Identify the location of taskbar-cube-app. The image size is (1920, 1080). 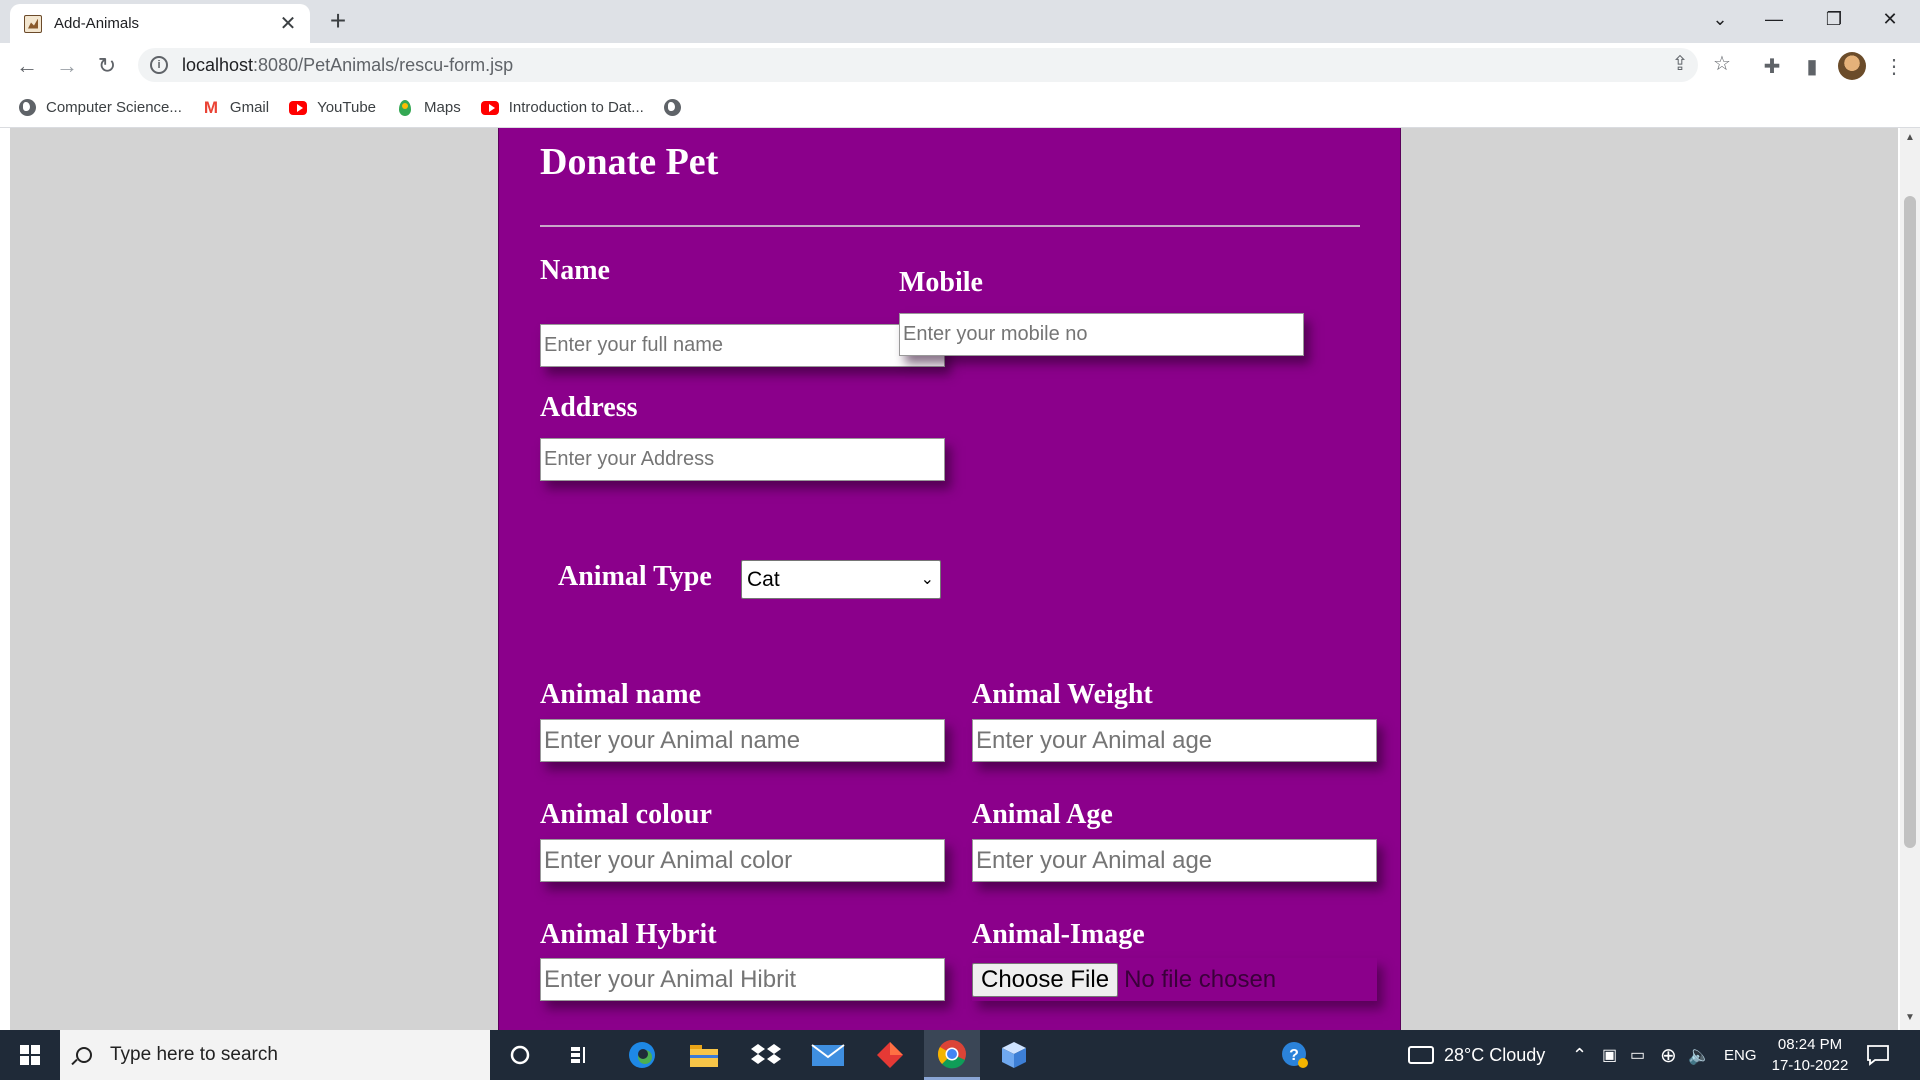
(1014, 1055).